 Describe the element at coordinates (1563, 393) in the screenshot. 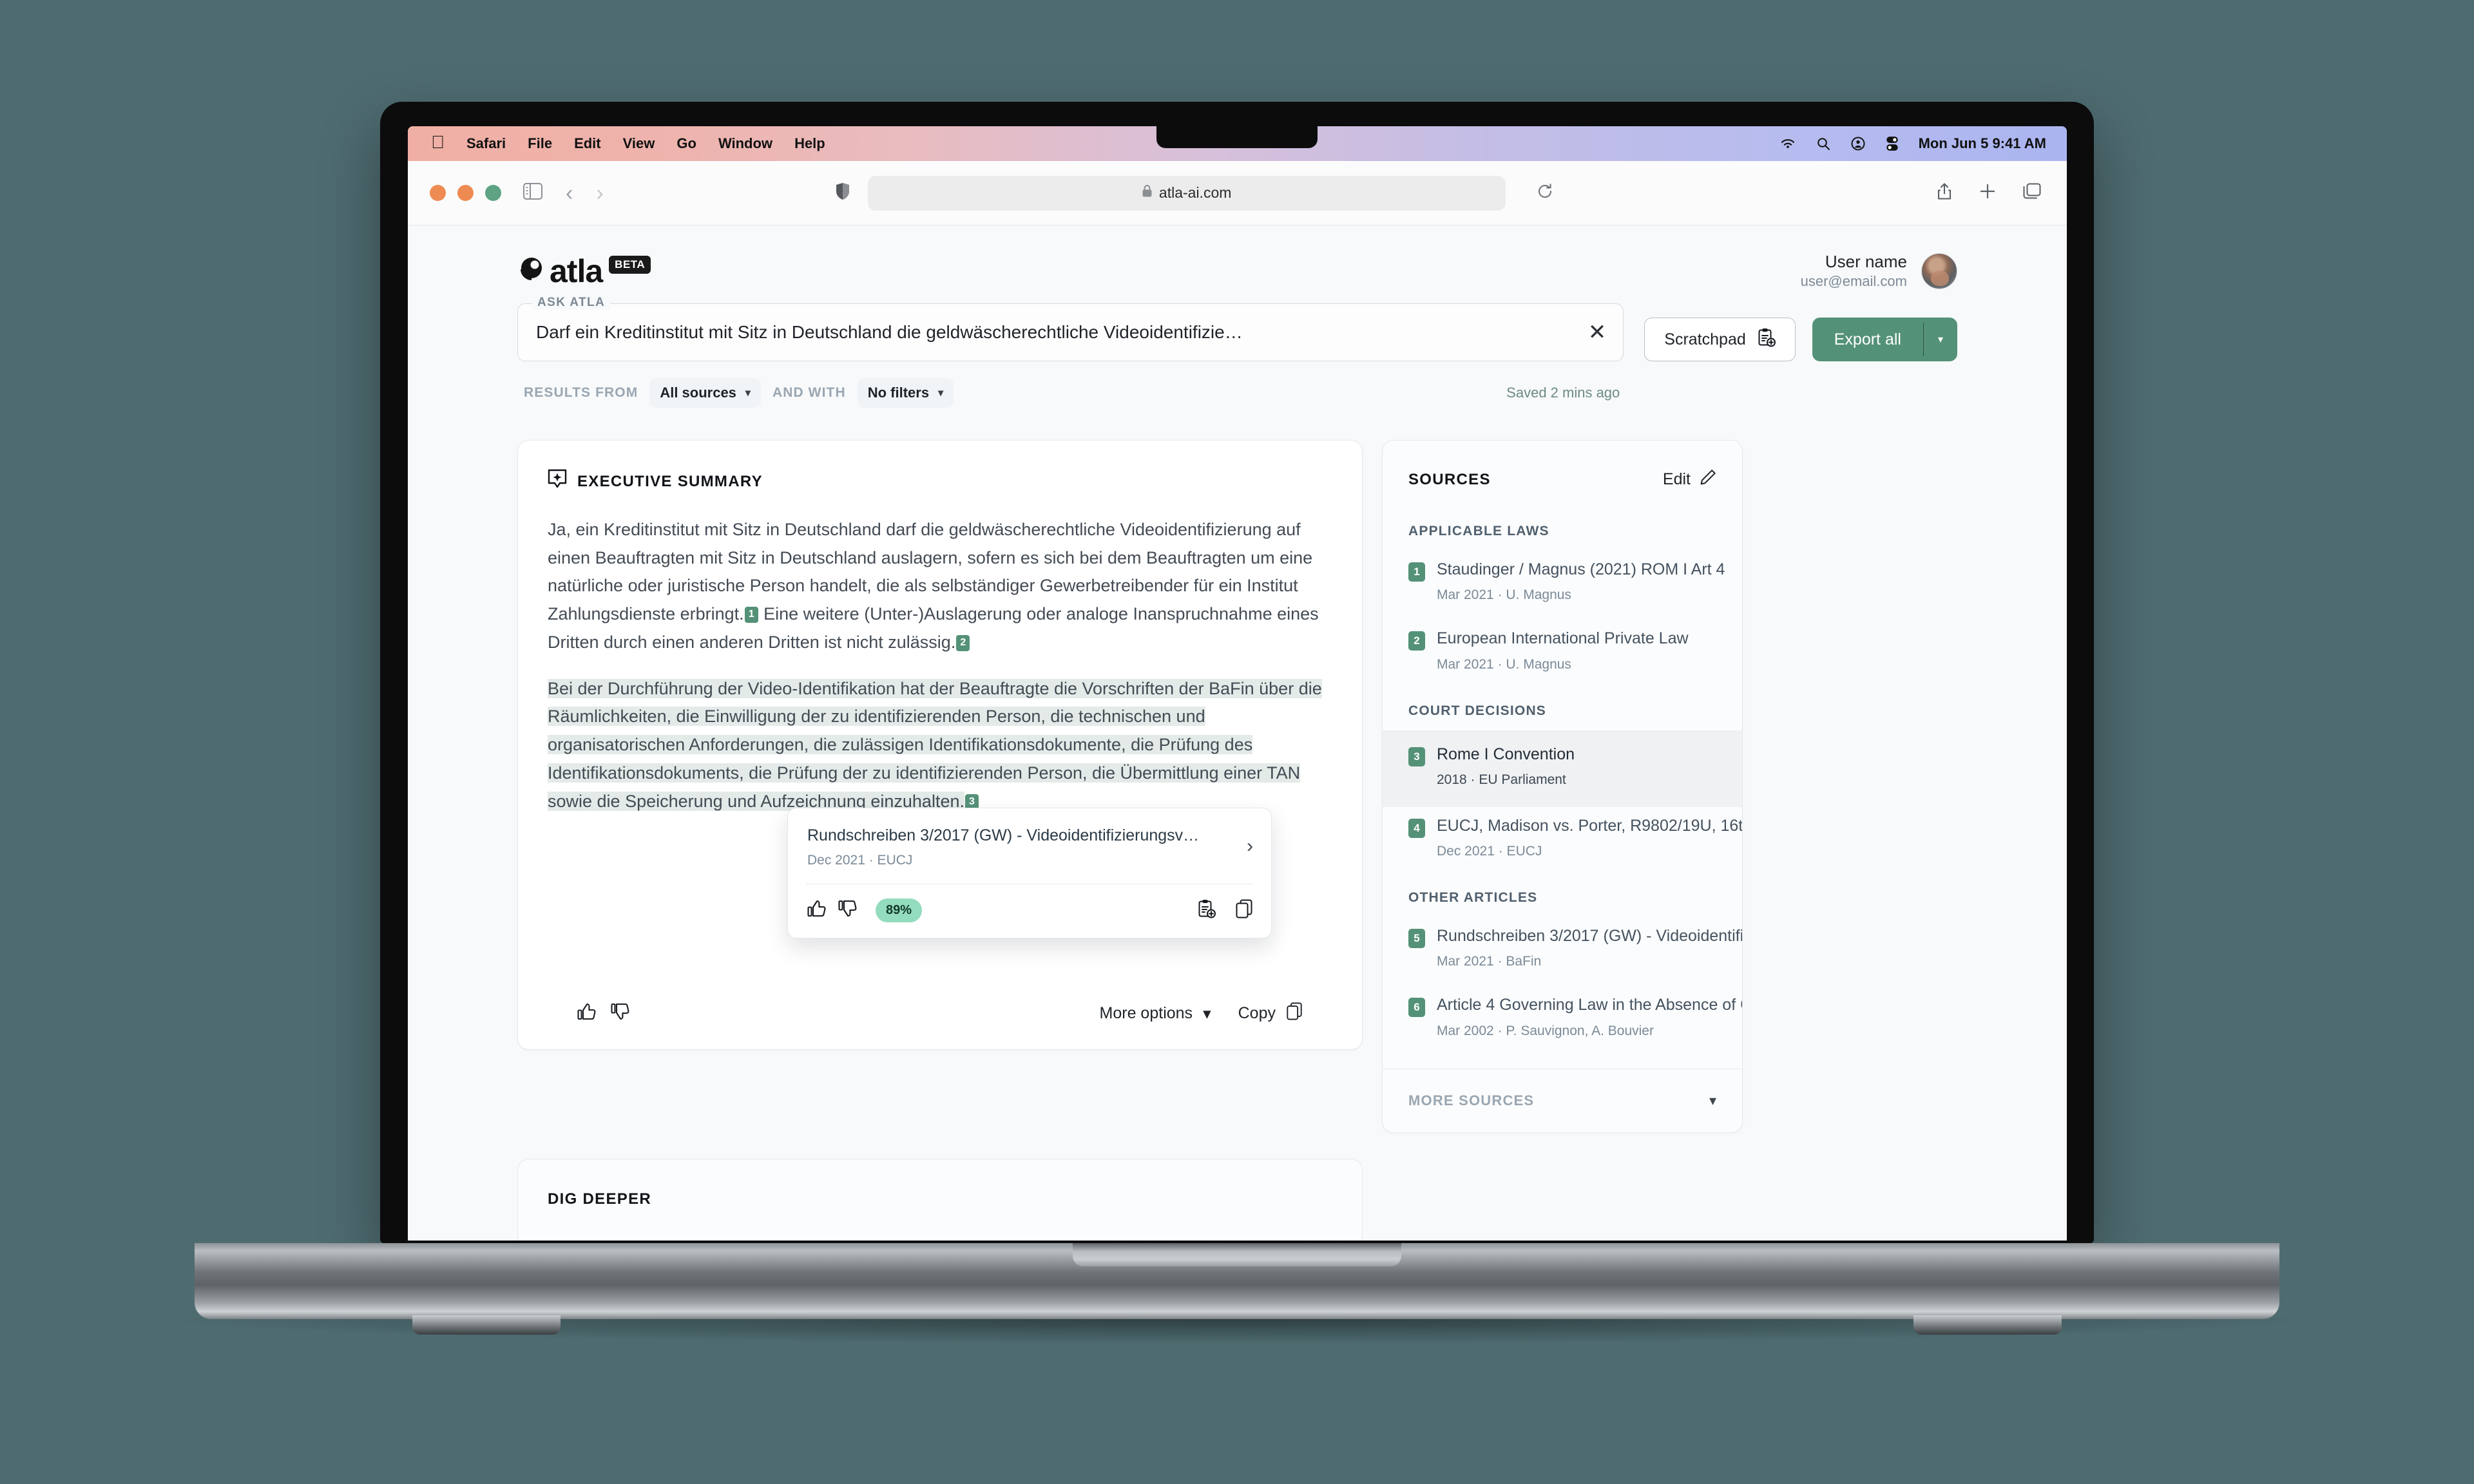

I see `saved-status: Saved 2 mins ago` at that location.